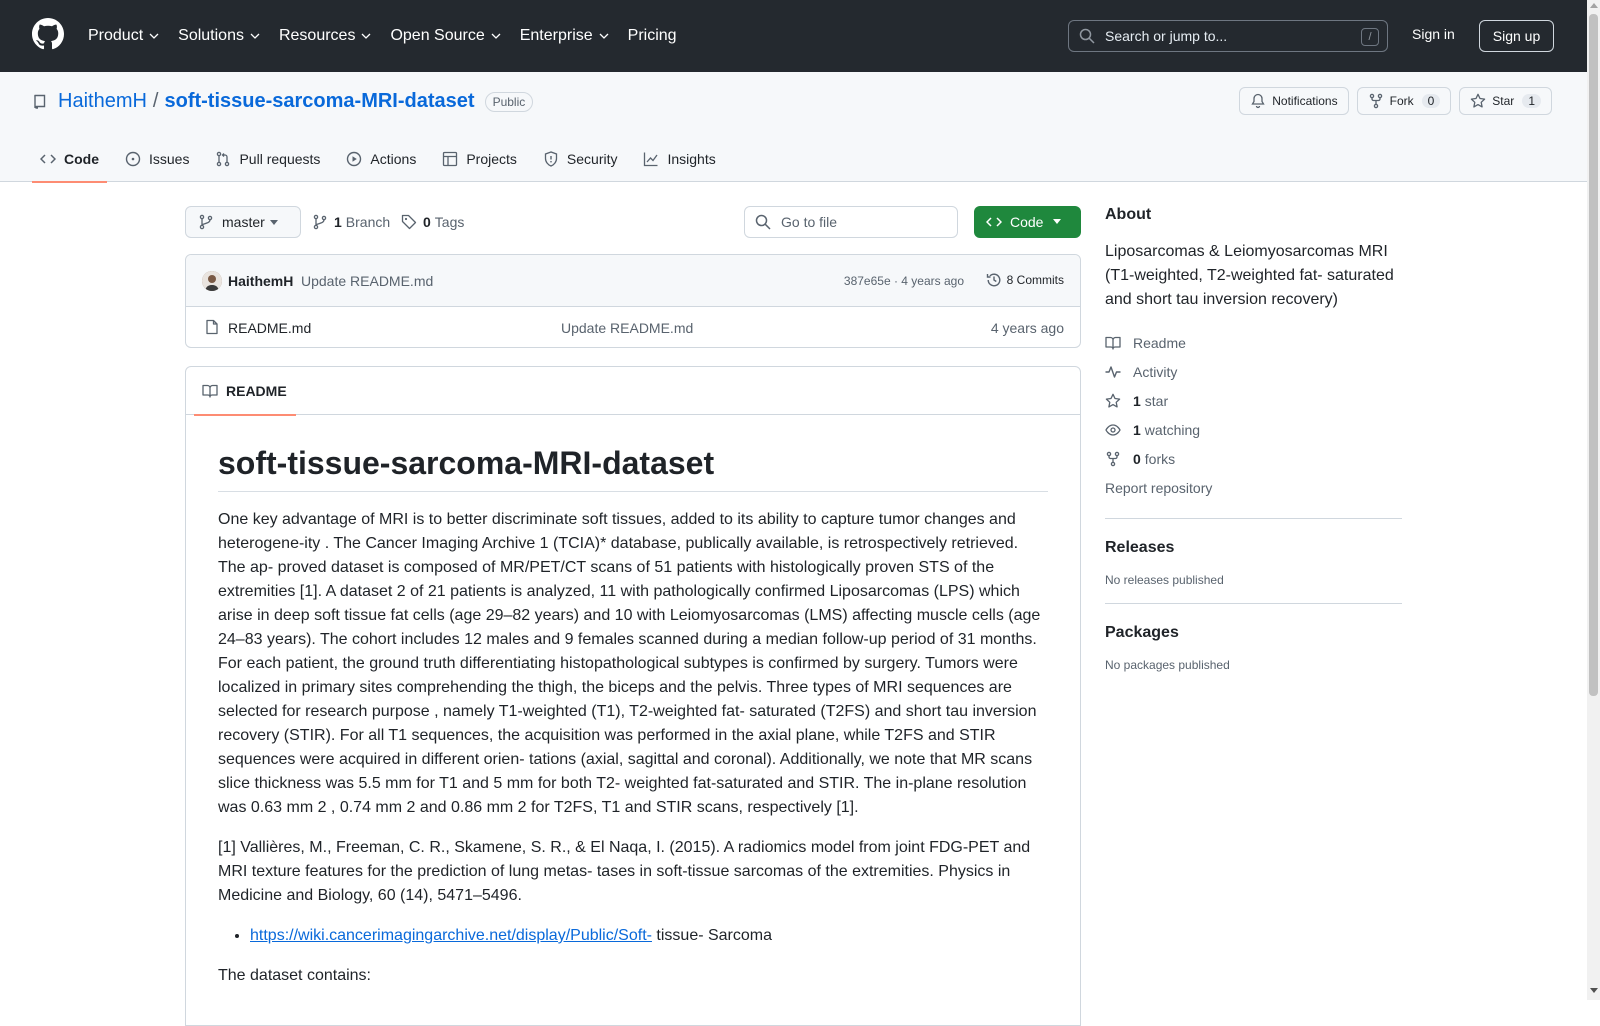 The width and height of the screenshot is (1600, 1026). I want to click on nav-label: Pricing, so click(652, 35).